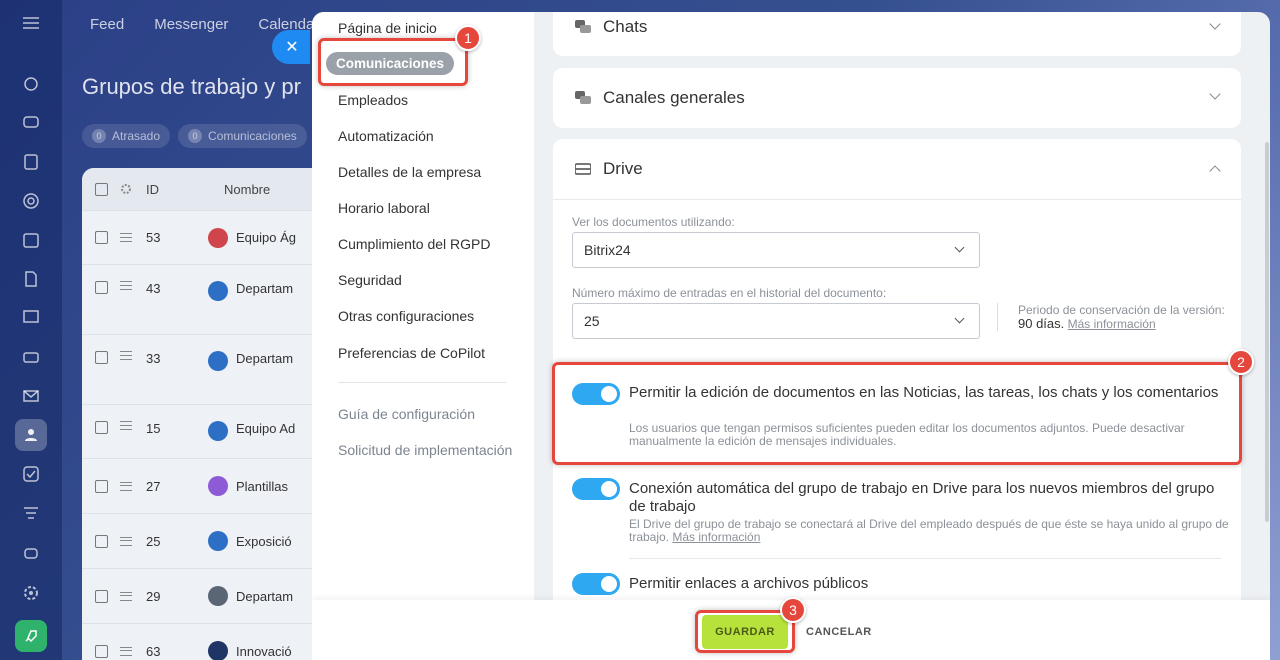  Describe the element at coordinates (897, 199) in the screenshot. I see `divider` at that location.